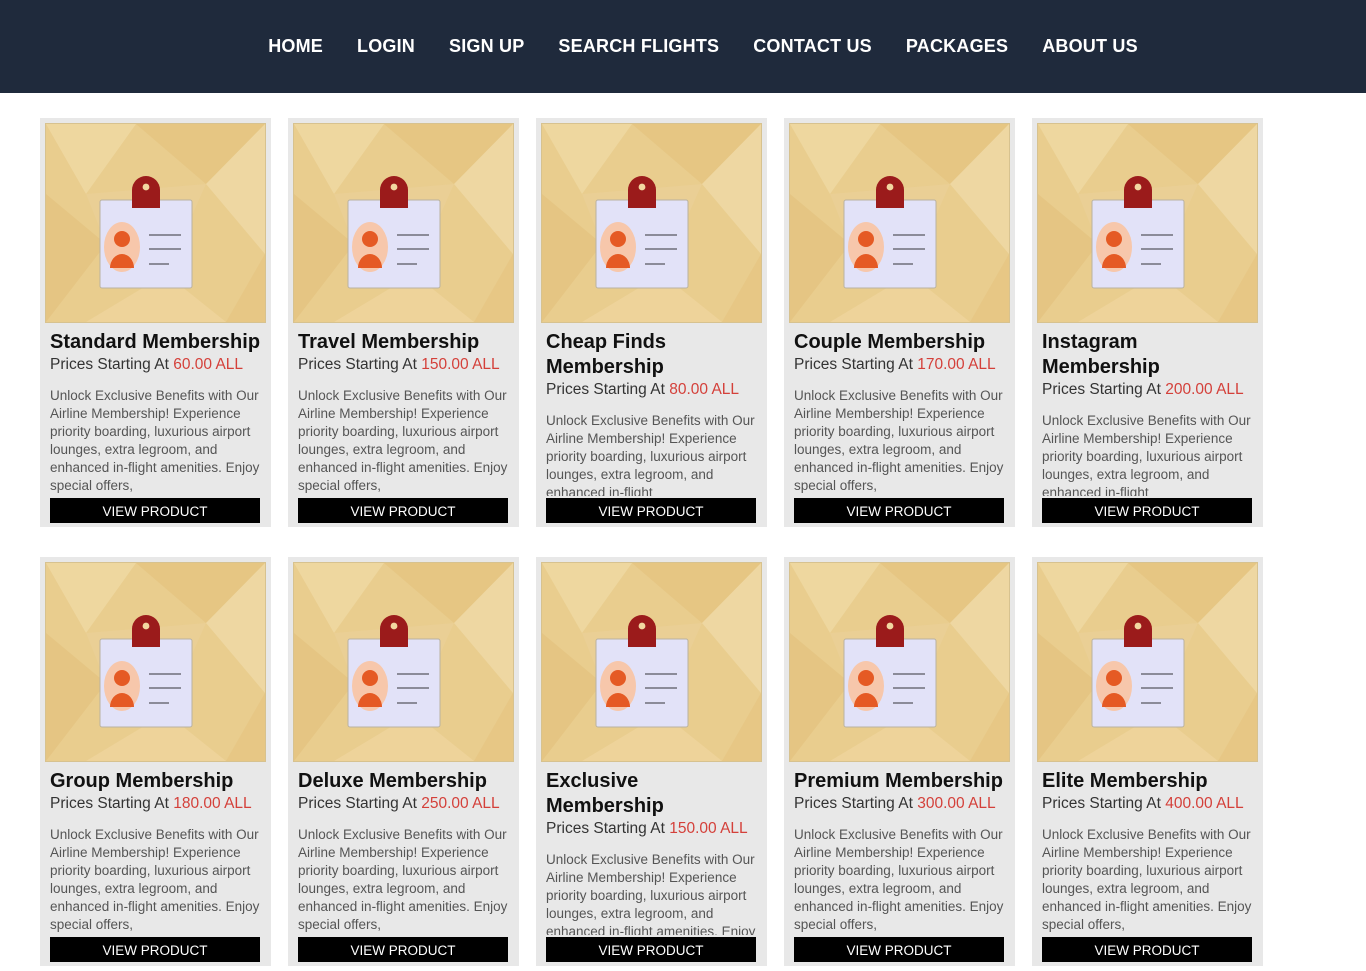 This screenshot has width=1366, height=971. I want to click on product-title: Premium Membership, so click(900, 781).